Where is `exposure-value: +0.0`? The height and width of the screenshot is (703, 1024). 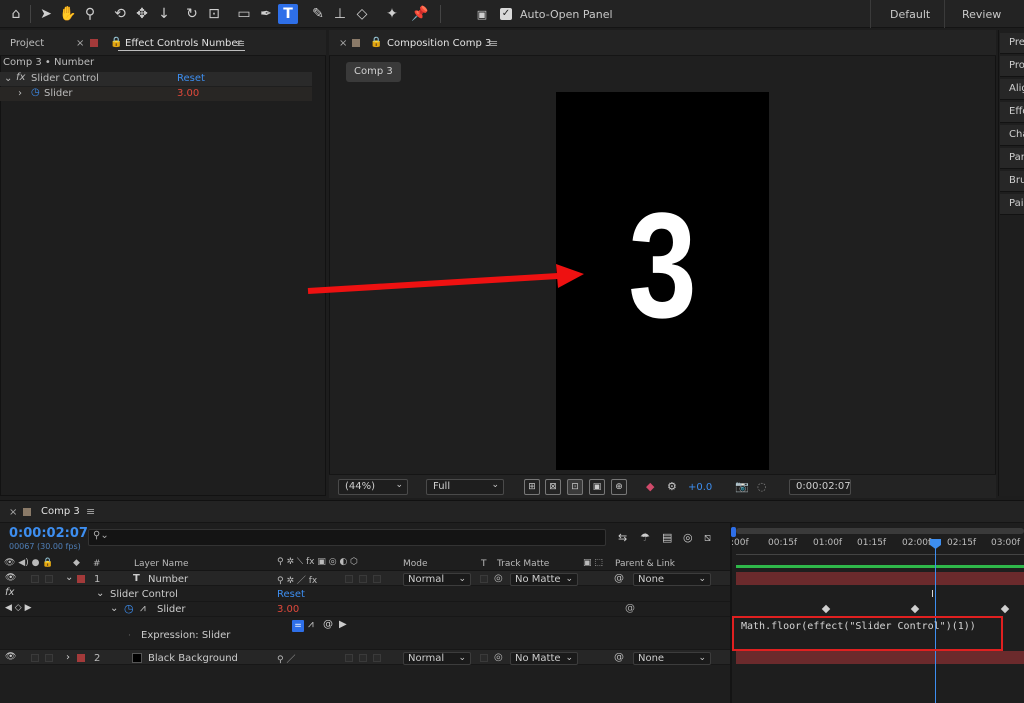
exposure-value: +0.0 is located at coordinates (700, 487).